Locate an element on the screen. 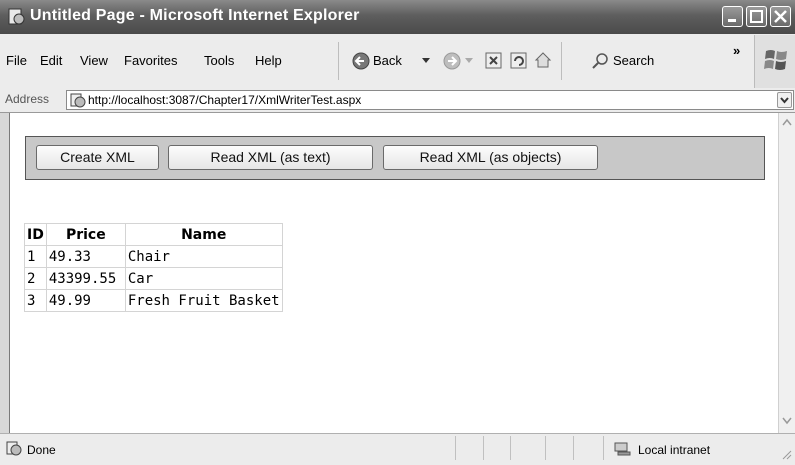  cell-name: Car is located at coordinates (203, 278).